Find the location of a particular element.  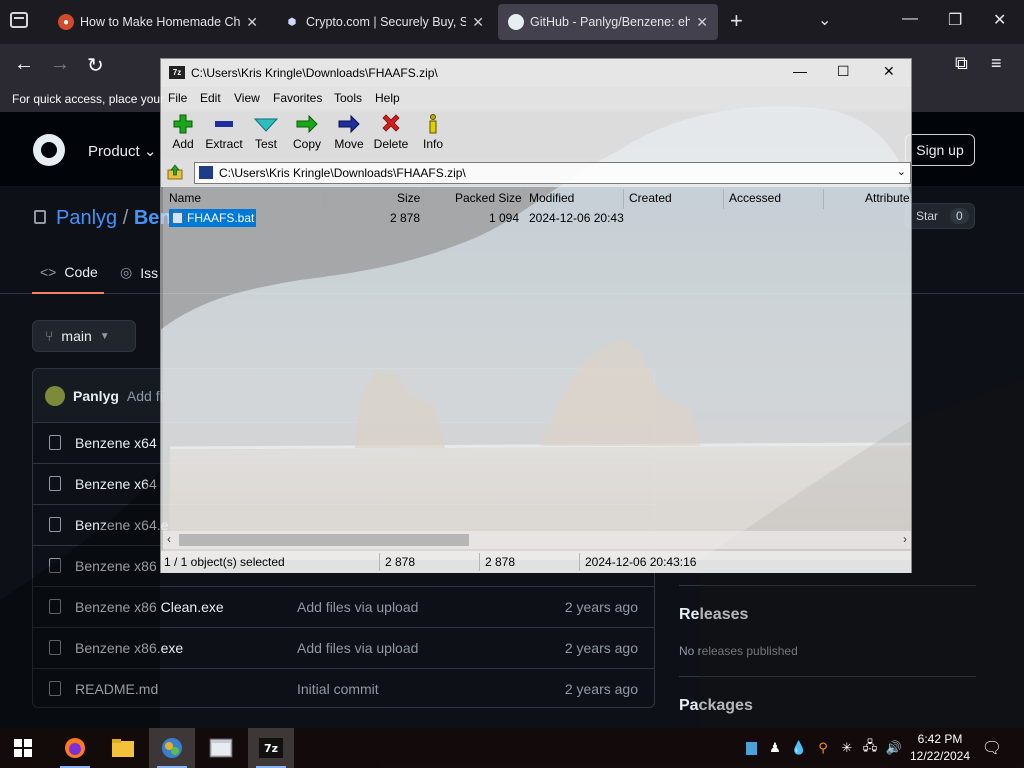

file-commit-message: Initial commit is located at coordinates (338, 689).